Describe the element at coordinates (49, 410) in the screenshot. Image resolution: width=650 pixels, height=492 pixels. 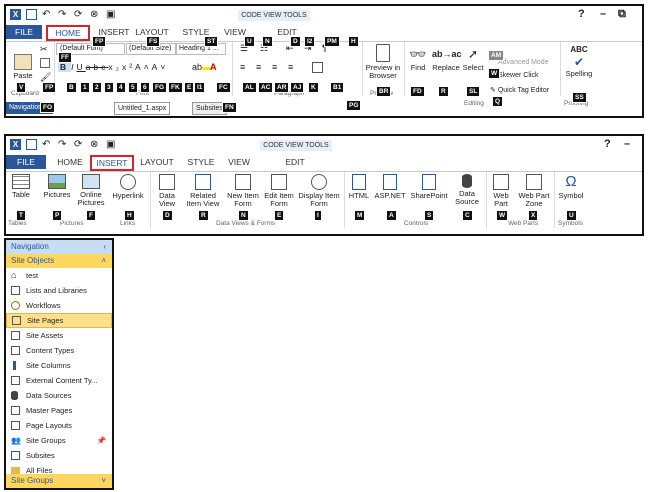
I see `nav-item-label: Master Pages` at that location.